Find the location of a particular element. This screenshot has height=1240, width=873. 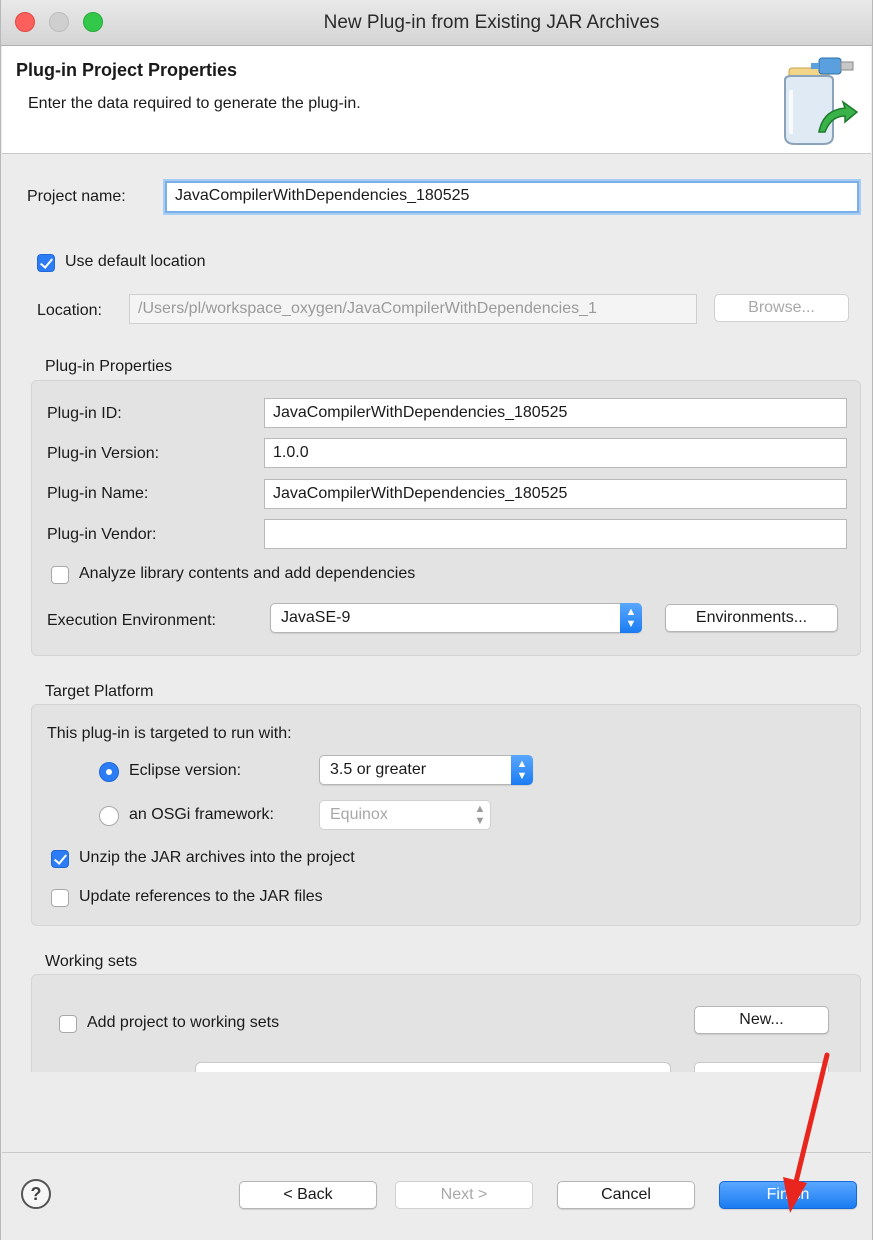

help-icon: ? is located at coordinates (36, 1194).